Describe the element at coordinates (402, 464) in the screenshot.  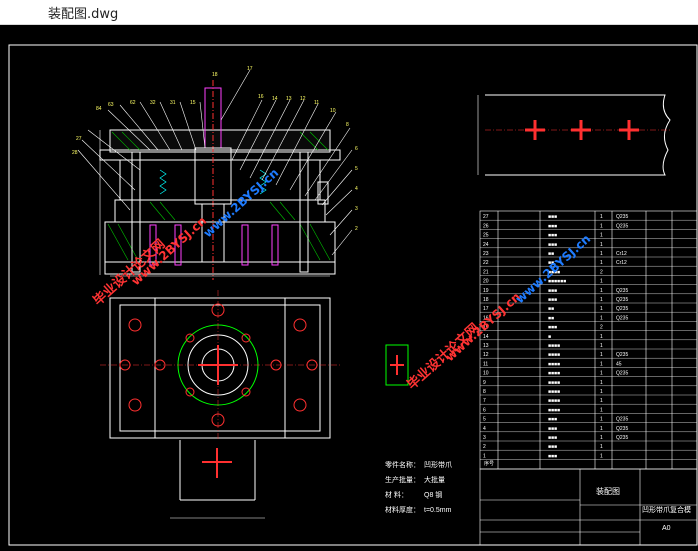
I see `tech-note-1-label: 零件名称：` at that location.